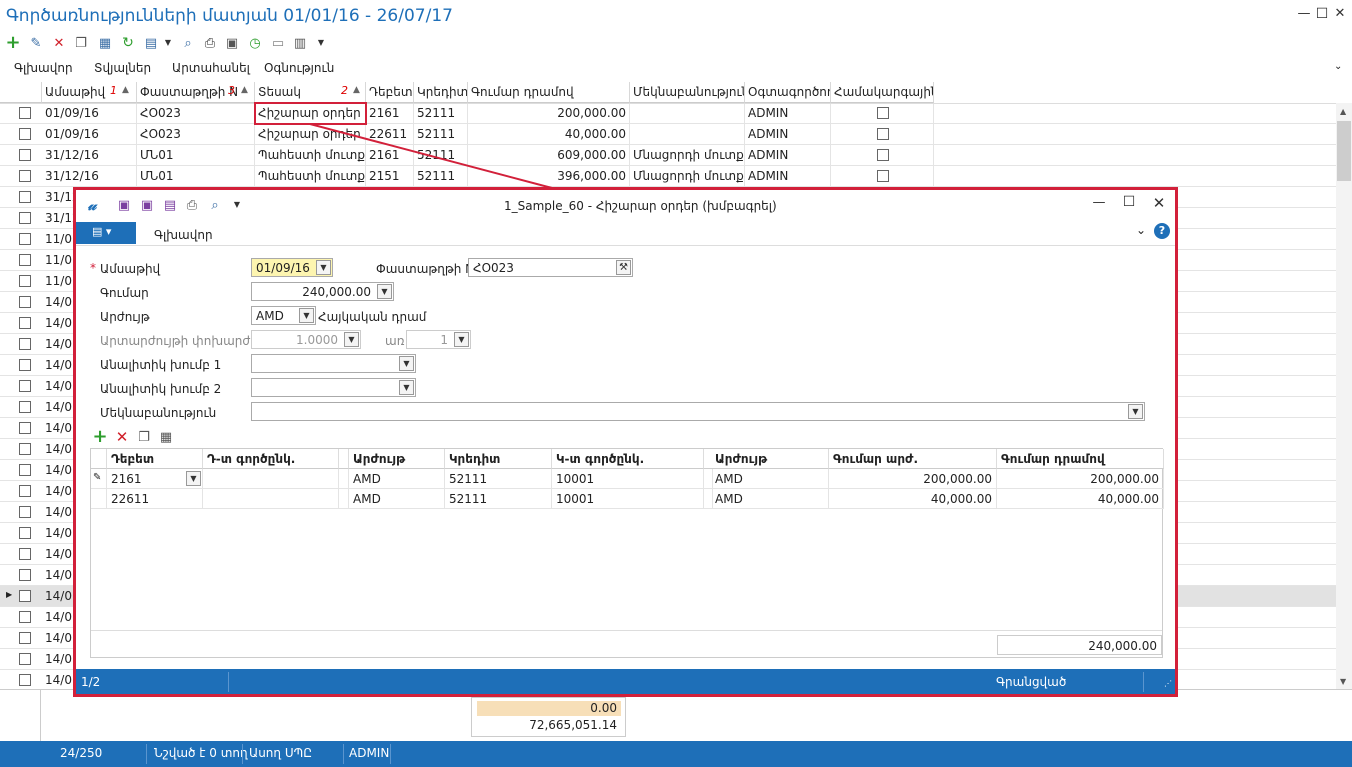  Describe the element at coordinates (1079, 645) in the screenshot. I see `table-total: 240,000.00` at that location.